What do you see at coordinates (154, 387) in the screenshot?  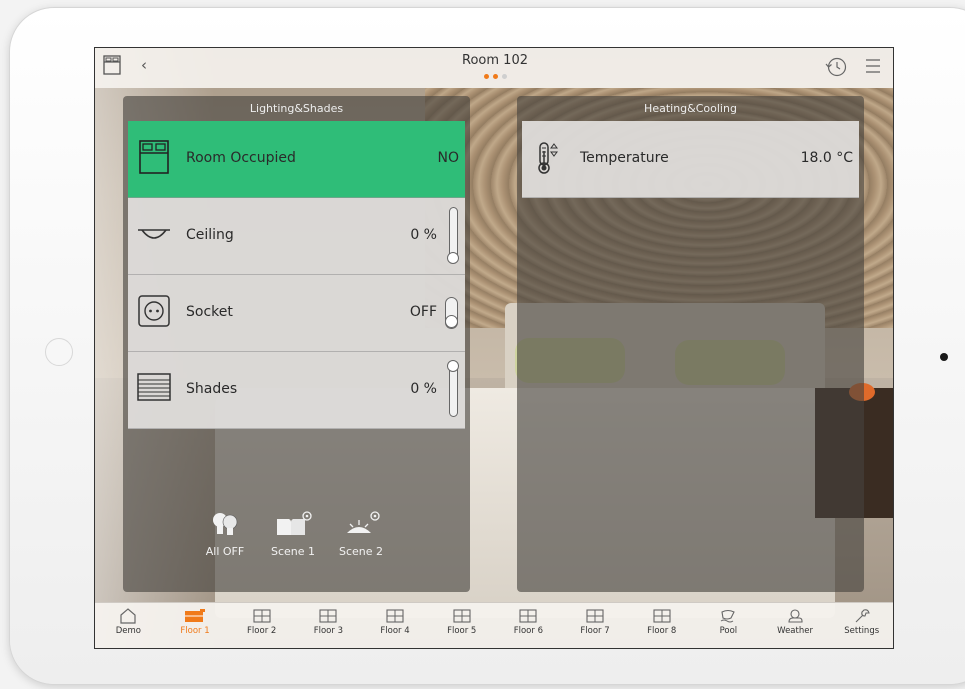 I see `shades-icon` at bounding box center [154, 387].